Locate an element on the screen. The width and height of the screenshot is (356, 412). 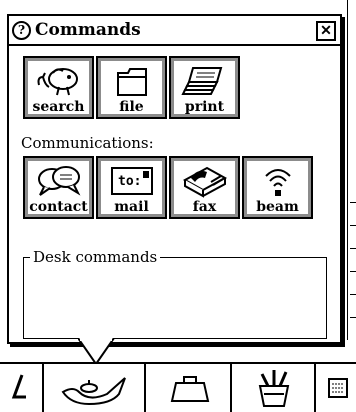
desk-commands-label: Desk commands is located at coordinates (95, 257).